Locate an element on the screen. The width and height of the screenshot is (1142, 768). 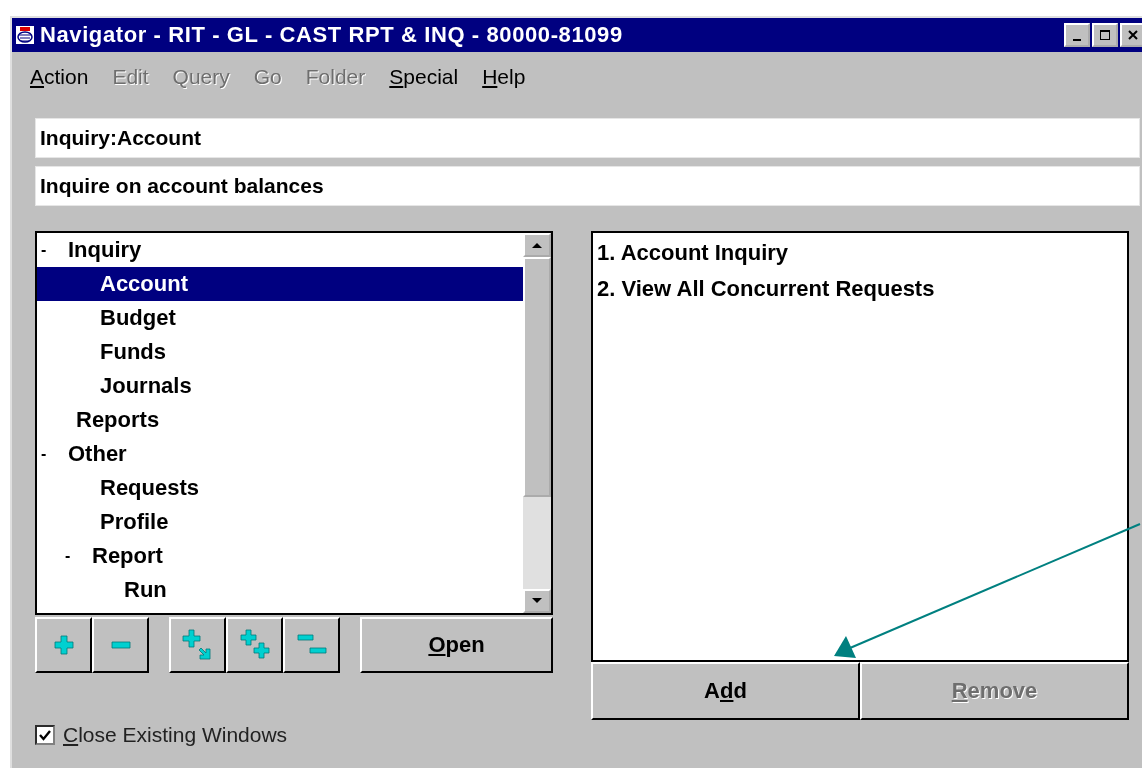
tree-item: - Inquiry is located at coordinates (280, 250).